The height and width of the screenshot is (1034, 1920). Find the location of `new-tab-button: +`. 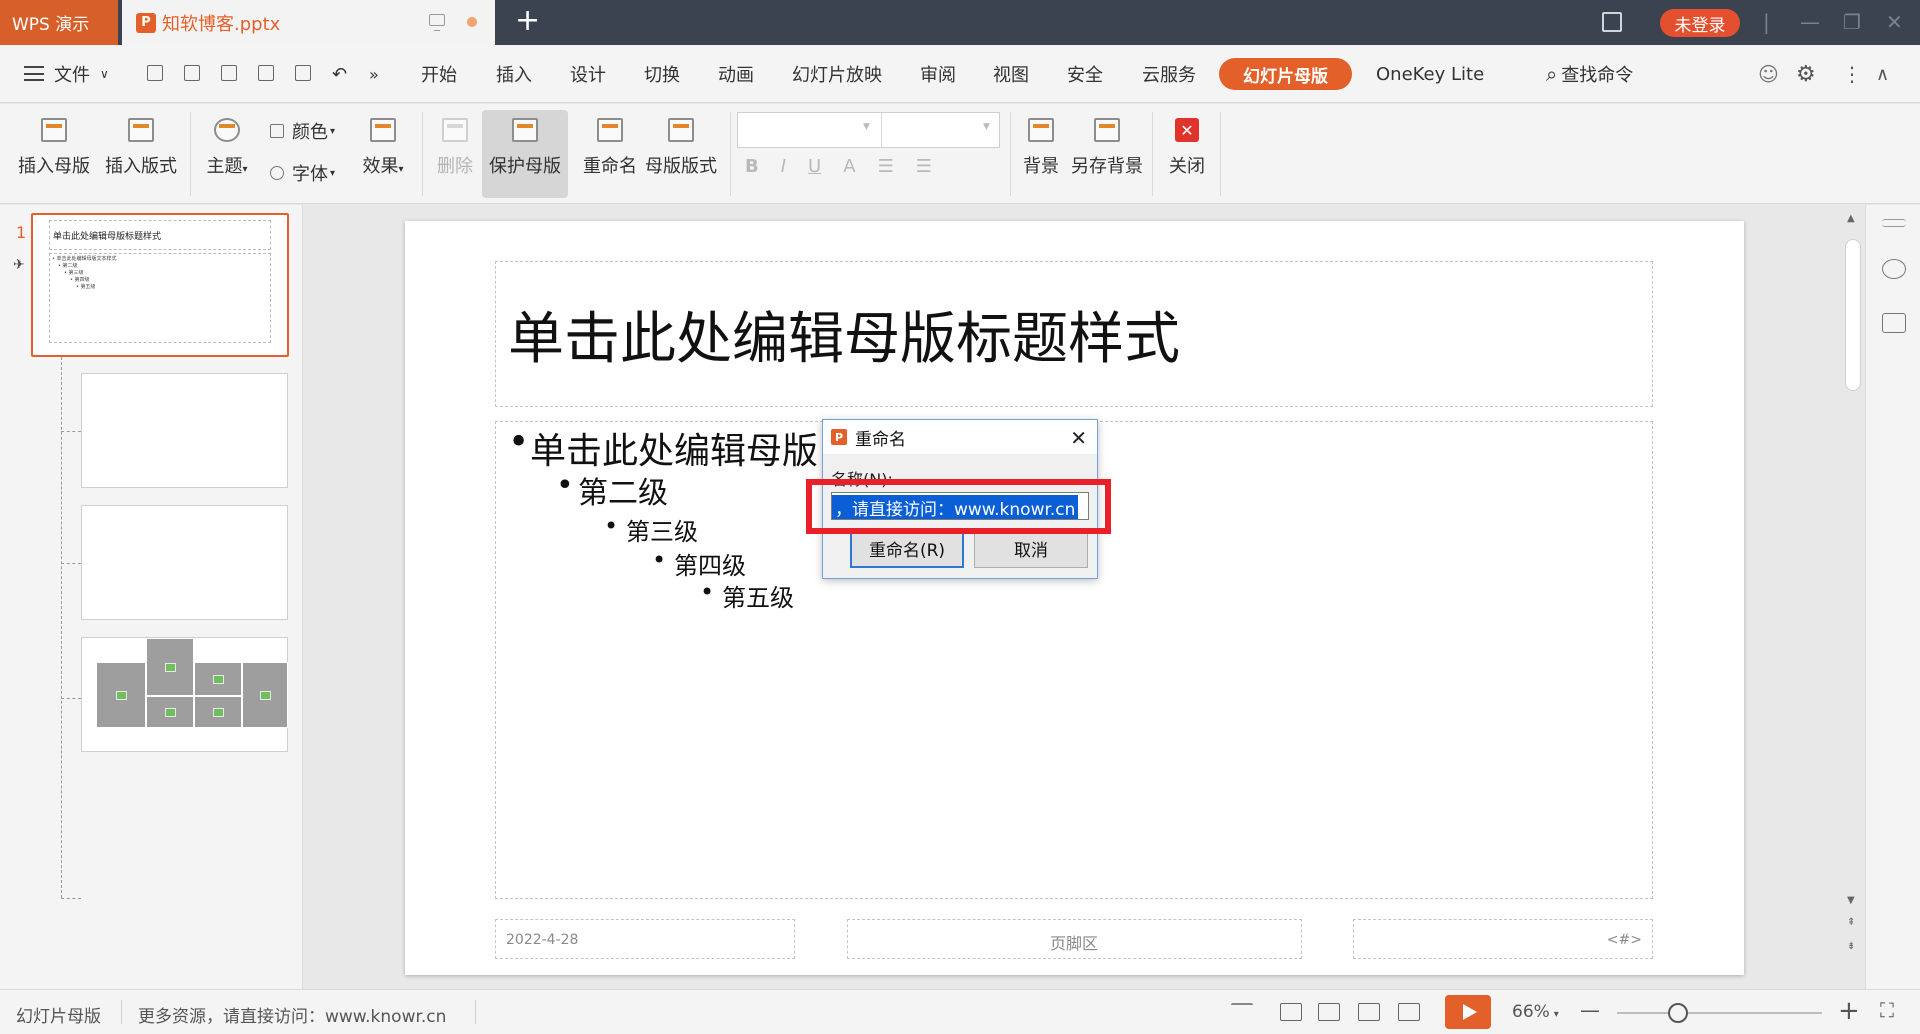

new-tab-button: + is located at coordinates (527, 21).